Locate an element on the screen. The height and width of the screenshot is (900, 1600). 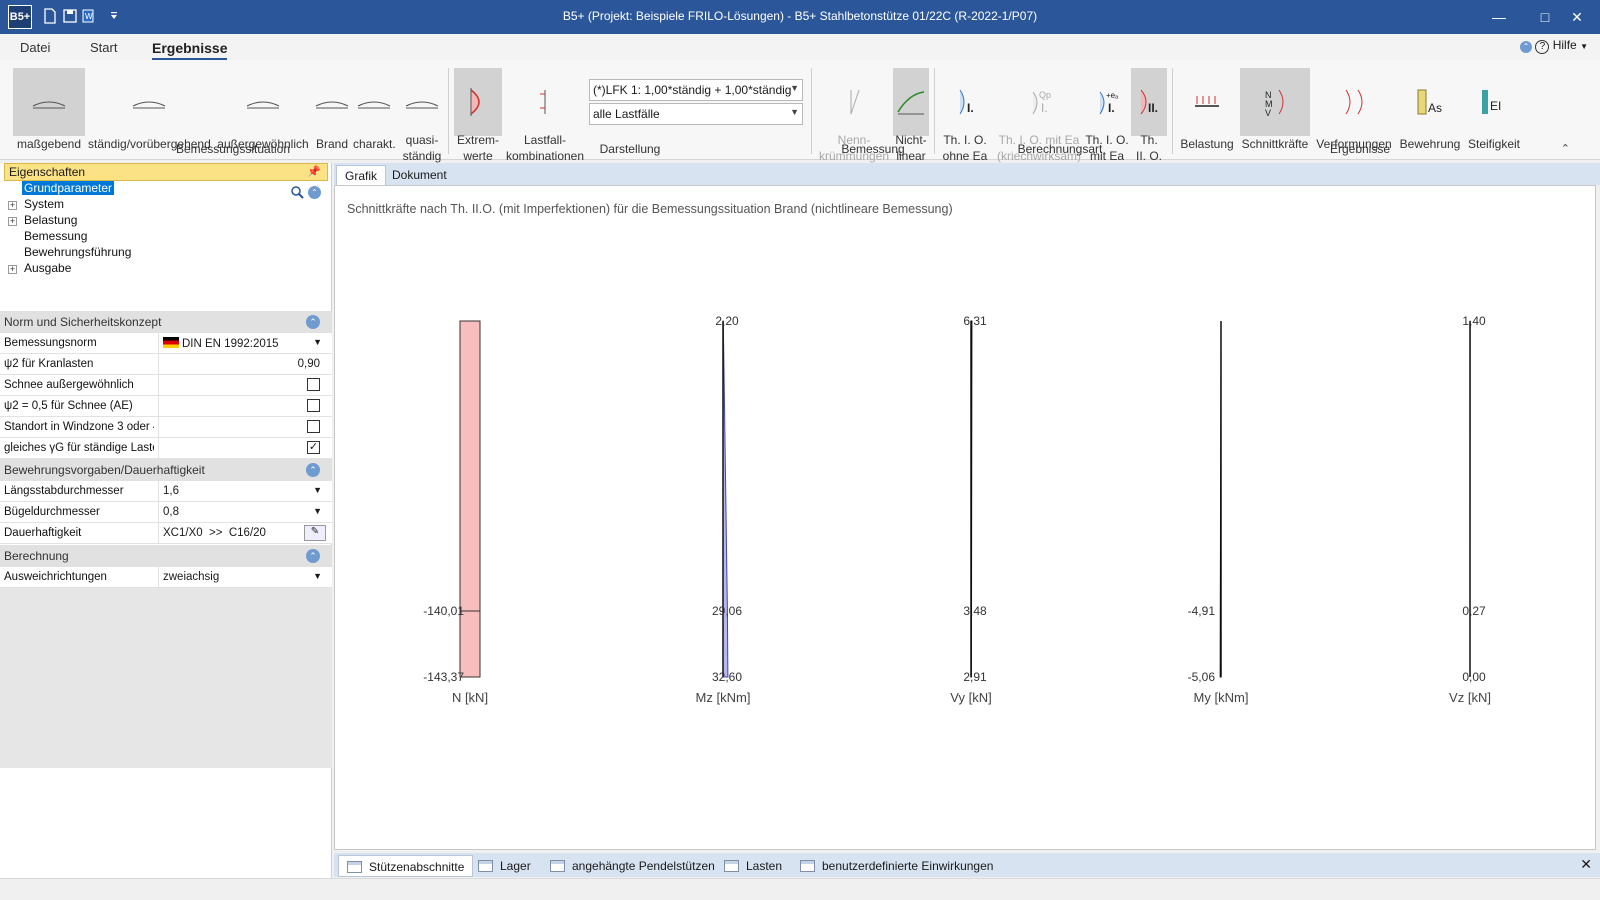
tab-einwirkungen: benutzerdefinierte Einwirkungen is located at coordinates (896, 866).